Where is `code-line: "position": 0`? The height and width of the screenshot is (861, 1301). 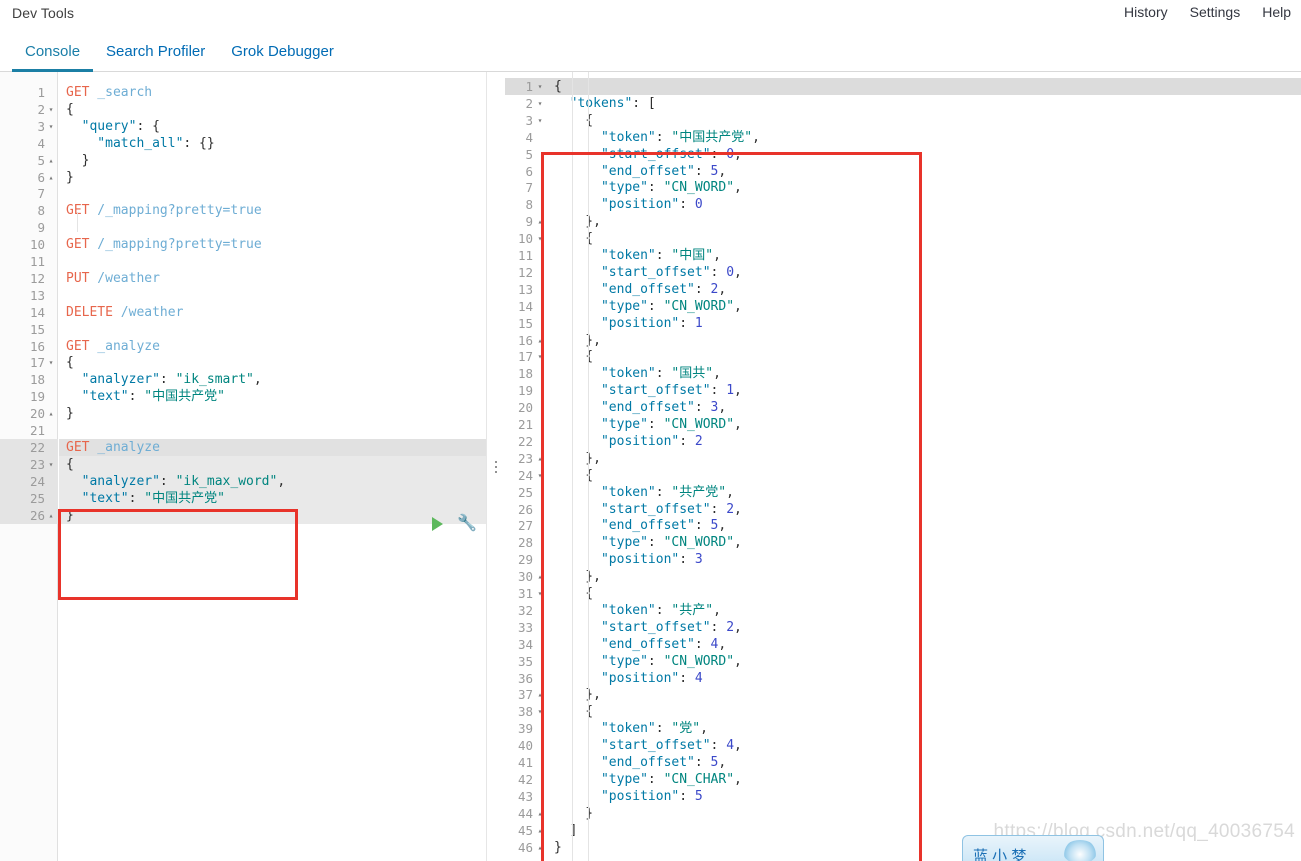 code-line: "position": 0 is located at coordinates (624, 204).